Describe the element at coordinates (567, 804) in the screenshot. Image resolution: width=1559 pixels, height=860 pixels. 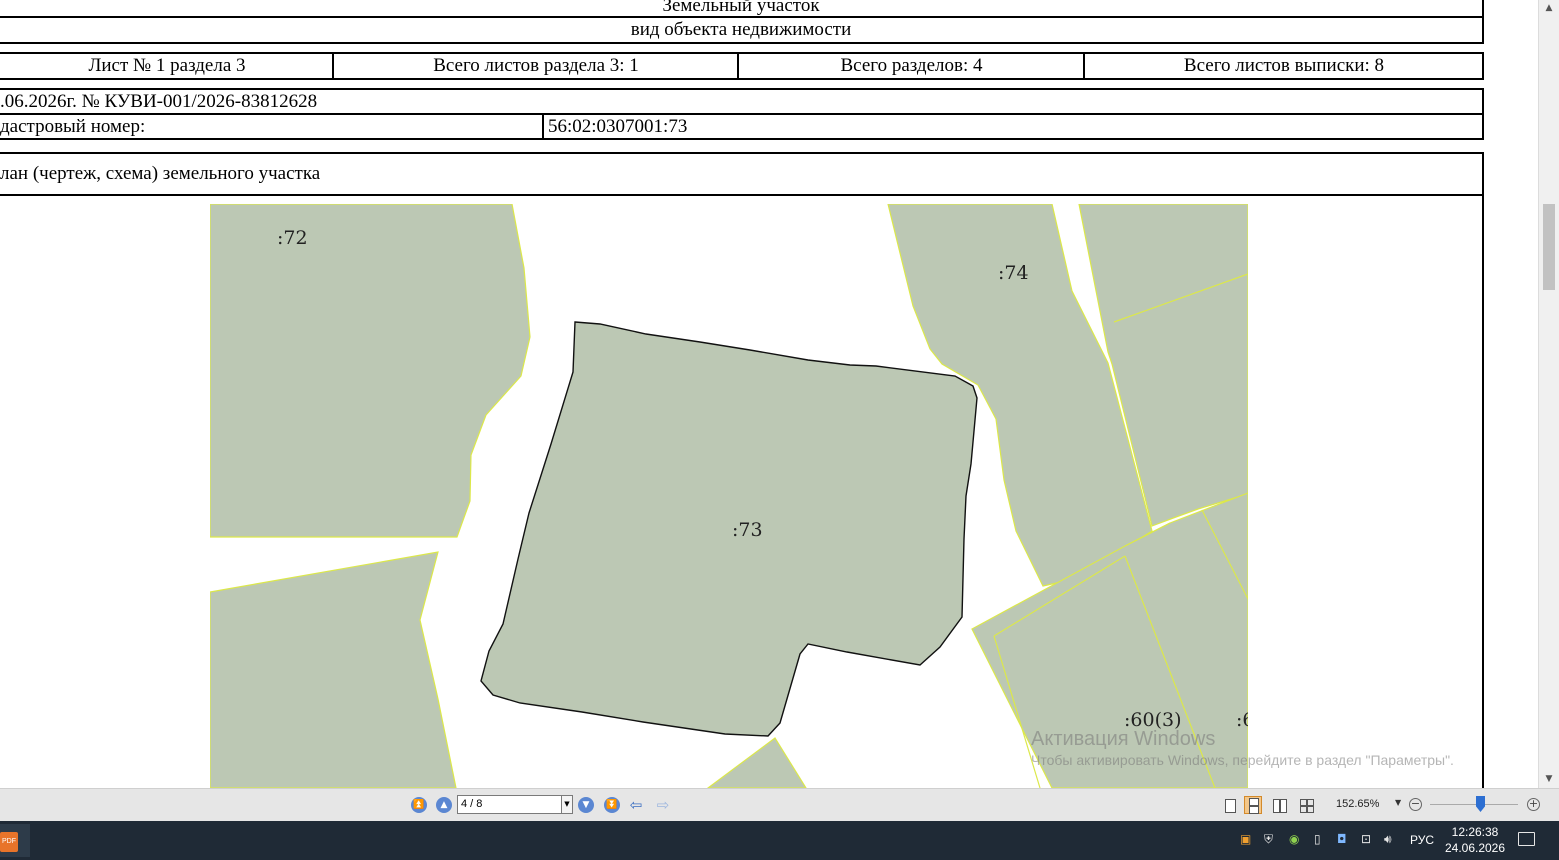
I see `page-dropdown-arrow-icon: ▼` at that location.